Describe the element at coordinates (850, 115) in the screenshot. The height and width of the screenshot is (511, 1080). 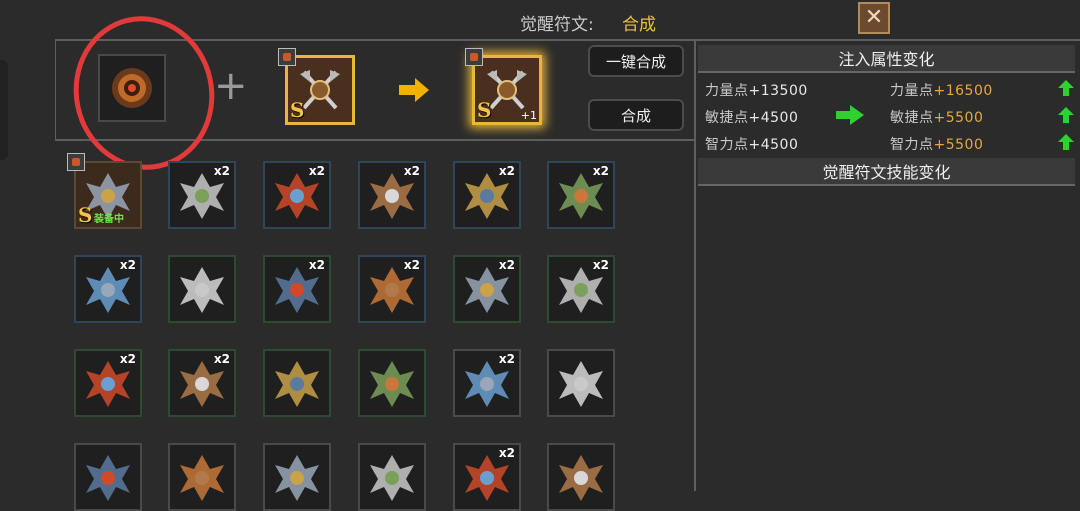
I see `green-arrow-right-icon` at that location.